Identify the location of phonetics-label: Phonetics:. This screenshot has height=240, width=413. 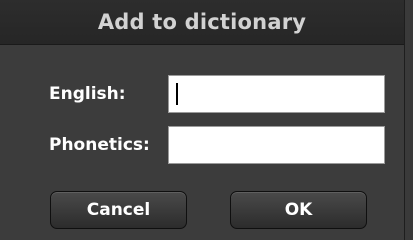
(99, 145).